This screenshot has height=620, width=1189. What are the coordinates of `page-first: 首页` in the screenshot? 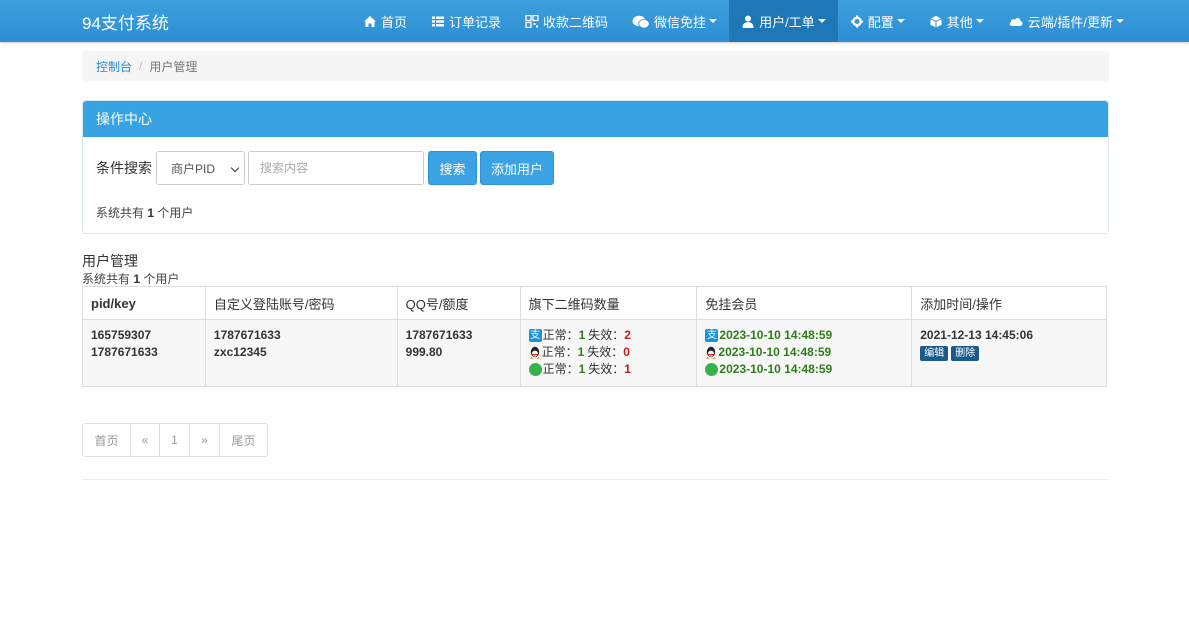 It's located at (107, 440).